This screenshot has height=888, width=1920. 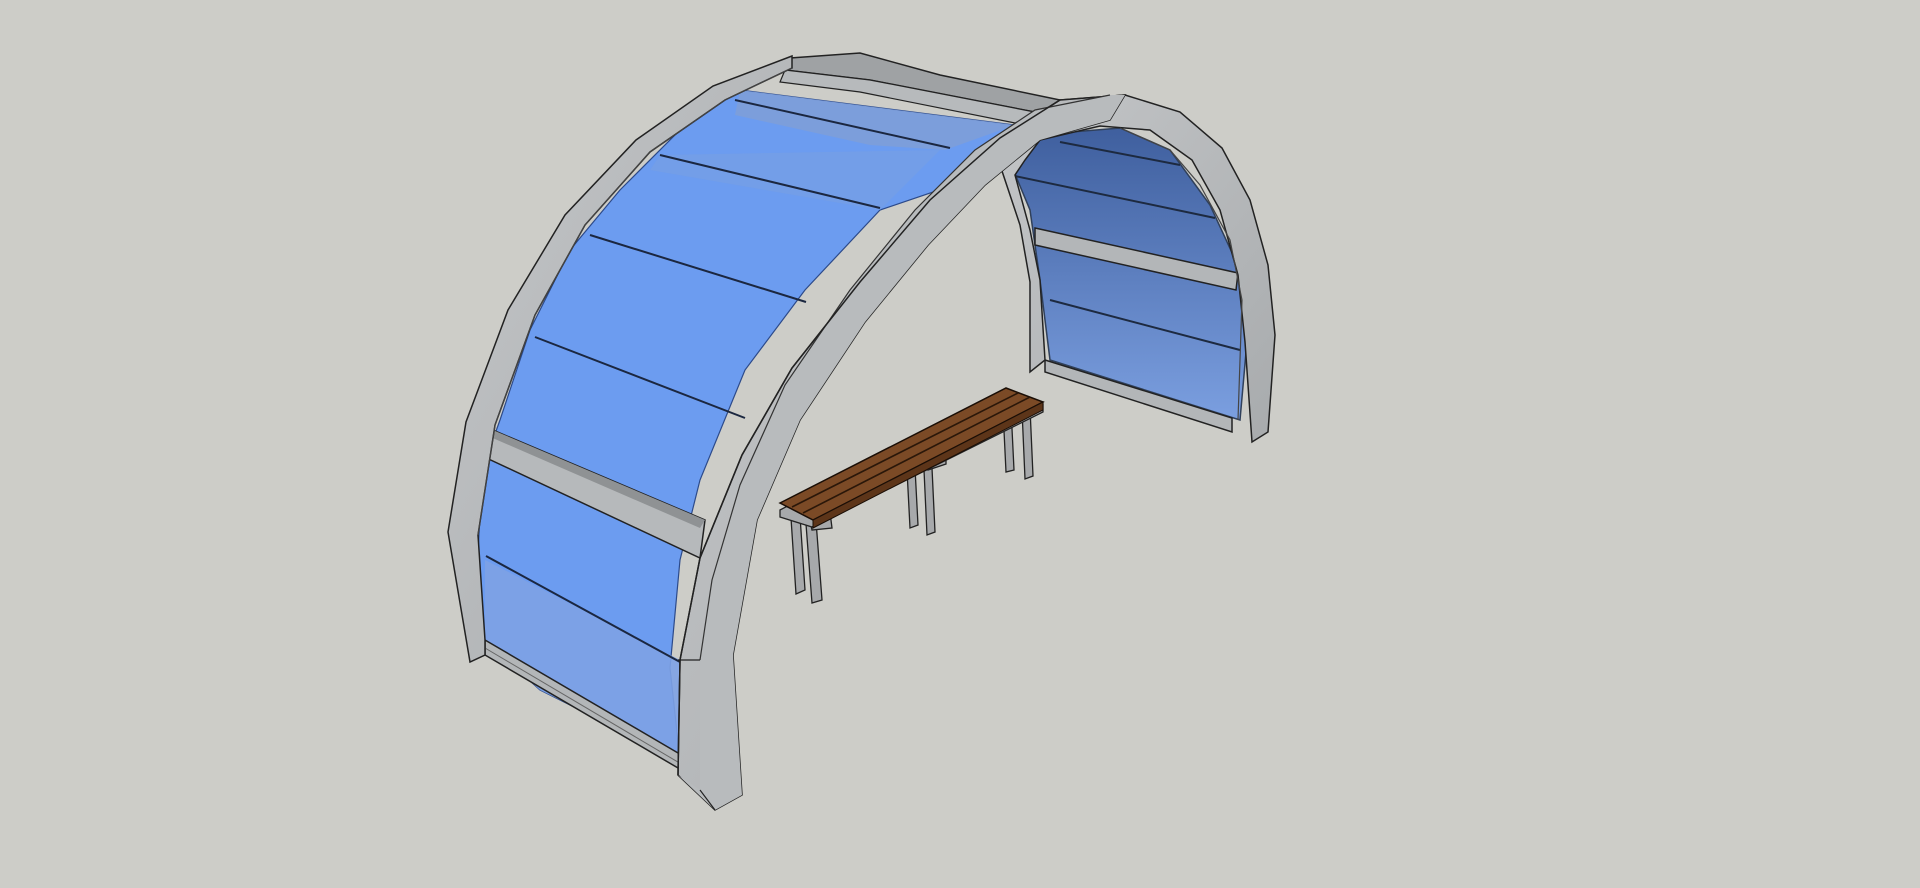 What do you see at coordinates (911, 495) in the screenshot?
I see `bench` at bounding box center [911, 495].